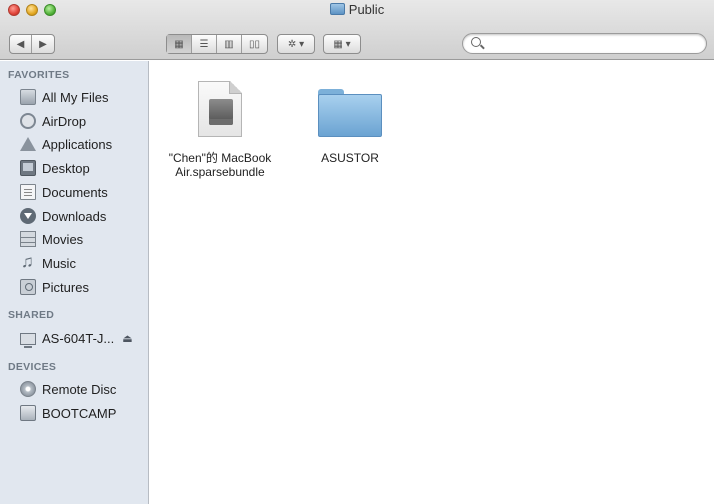 This screenshot has height=504, width=714. I want to click on sidebar-item-downloads: Downloads, so click(63, 216).